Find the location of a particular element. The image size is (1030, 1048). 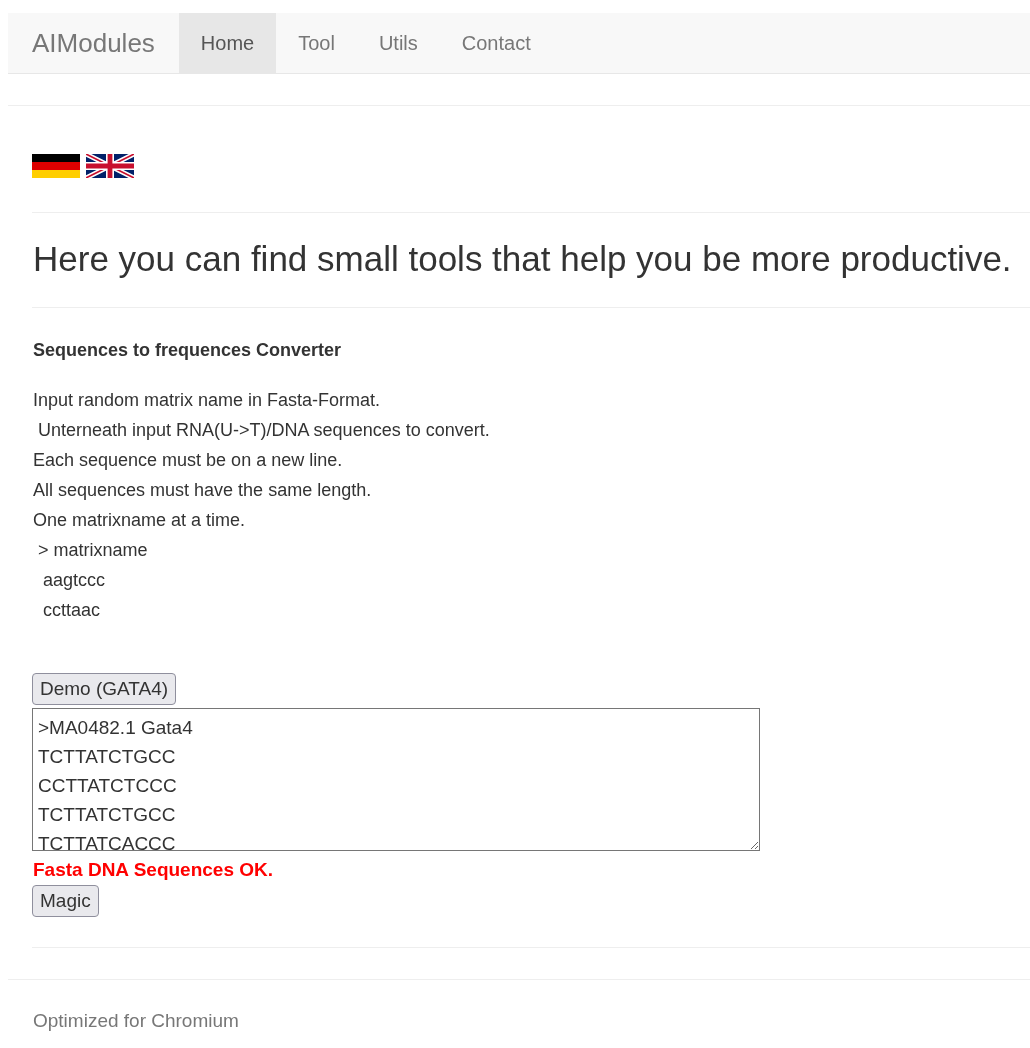

instruction-text: All sequences must have the same length. is located at coordinates (203, 490).